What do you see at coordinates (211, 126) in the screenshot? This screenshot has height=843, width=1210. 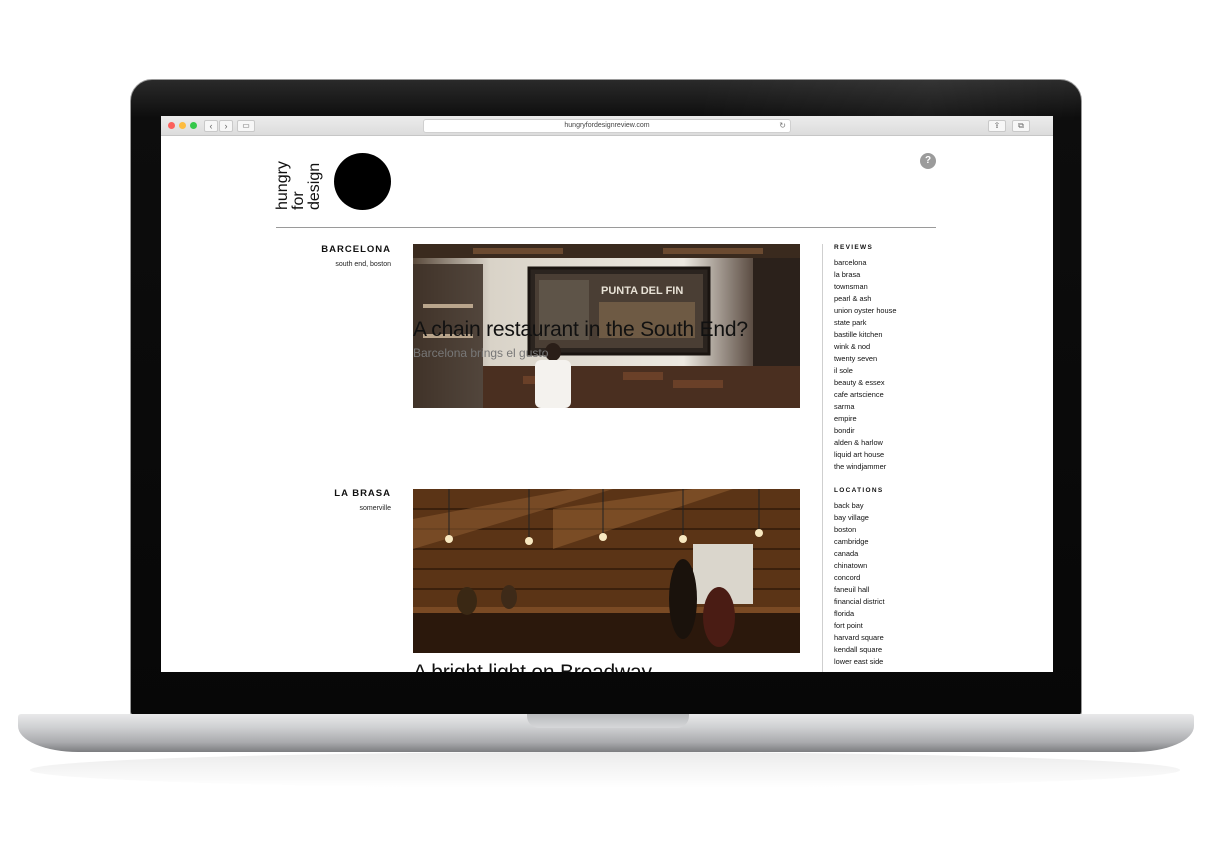 I see `back-button: ‹` at bounding box center [211, 126].